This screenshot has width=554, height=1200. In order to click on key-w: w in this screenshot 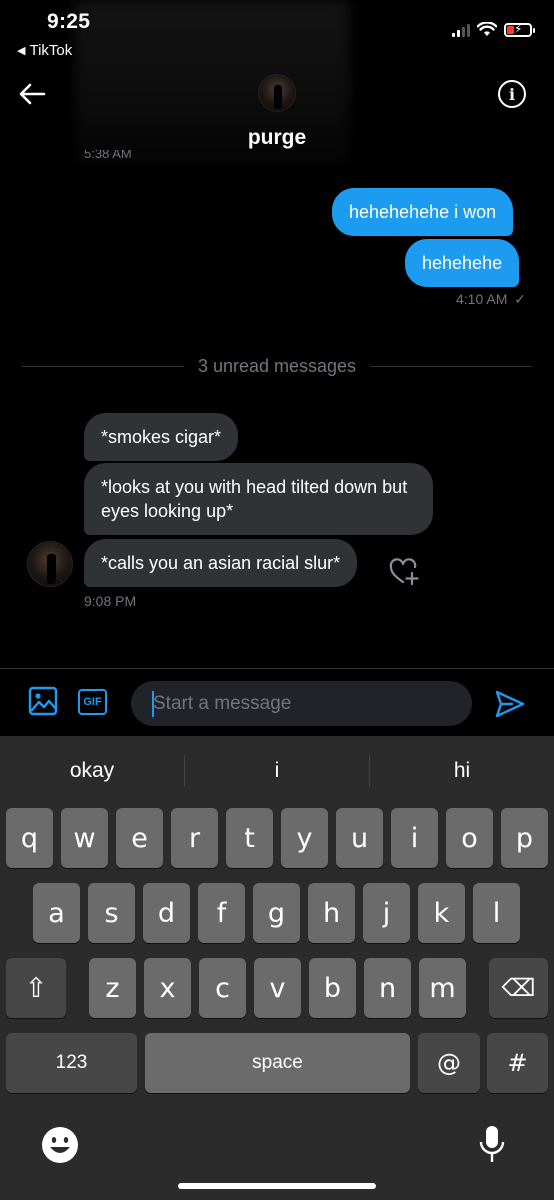, I will do `click(84, 838)`.